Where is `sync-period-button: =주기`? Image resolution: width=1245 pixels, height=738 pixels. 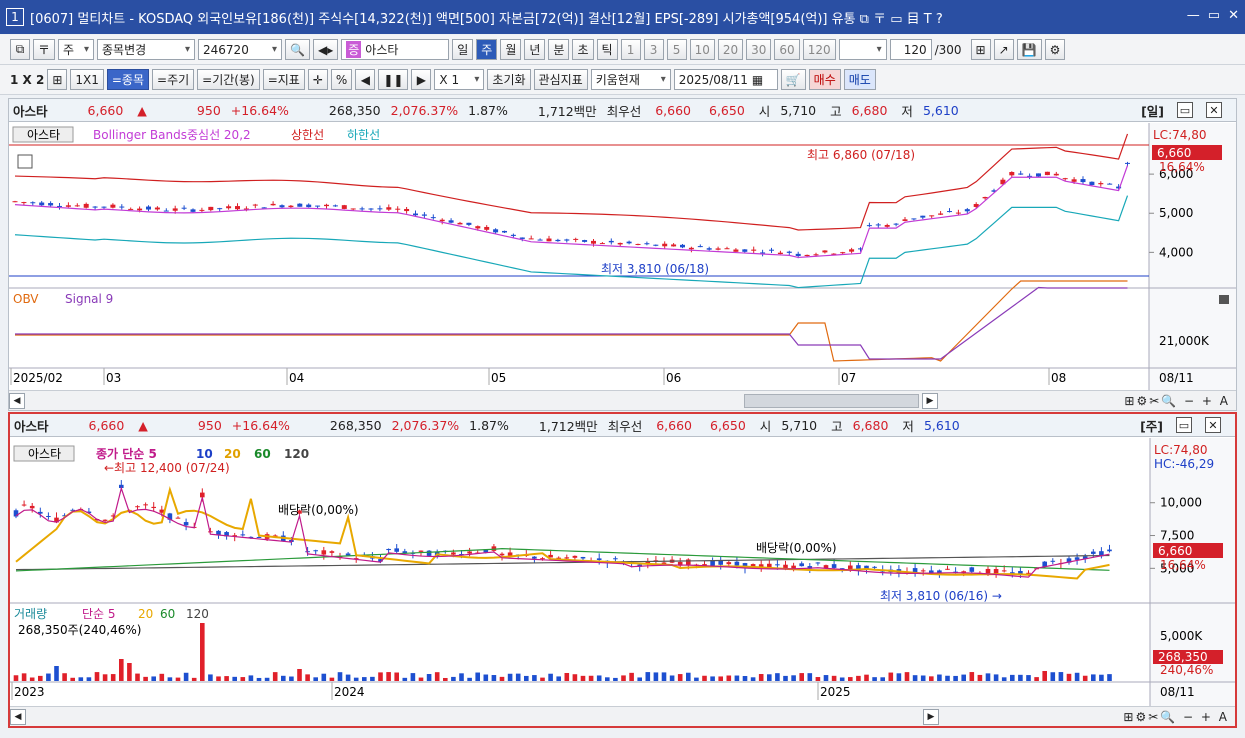 sync-period-button: =주기 is located at coordinates (173, 79).